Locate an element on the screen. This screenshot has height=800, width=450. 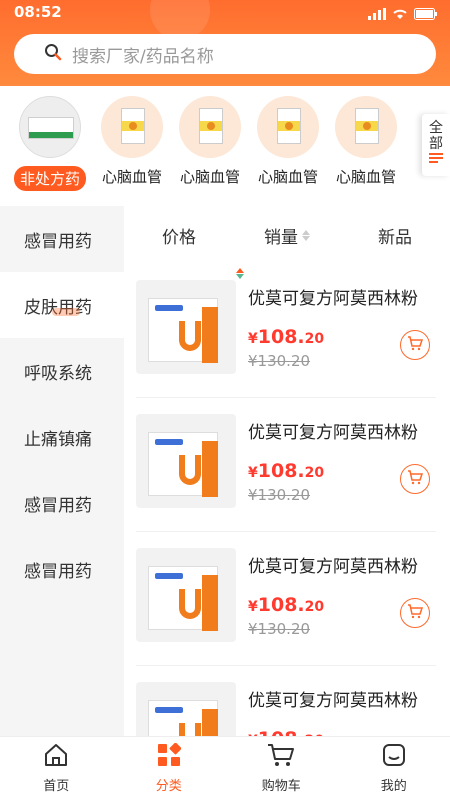
product-card: 优莫可复方阿莫西林粉 ¥108.20 is located at coordinates (286, 701).